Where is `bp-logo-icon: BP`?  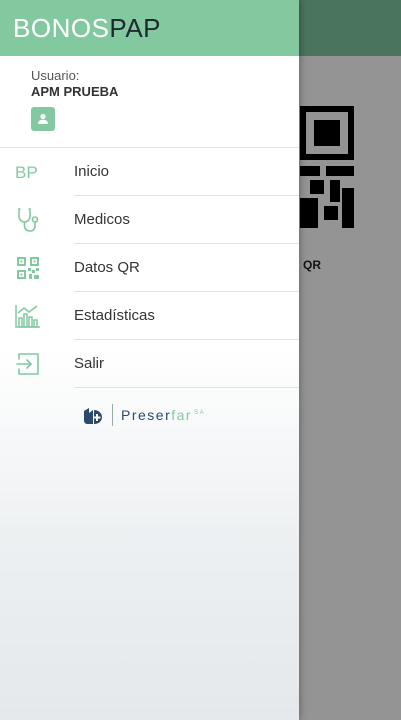 bp-logo-icon: BP is located at coordinates (28, 172).